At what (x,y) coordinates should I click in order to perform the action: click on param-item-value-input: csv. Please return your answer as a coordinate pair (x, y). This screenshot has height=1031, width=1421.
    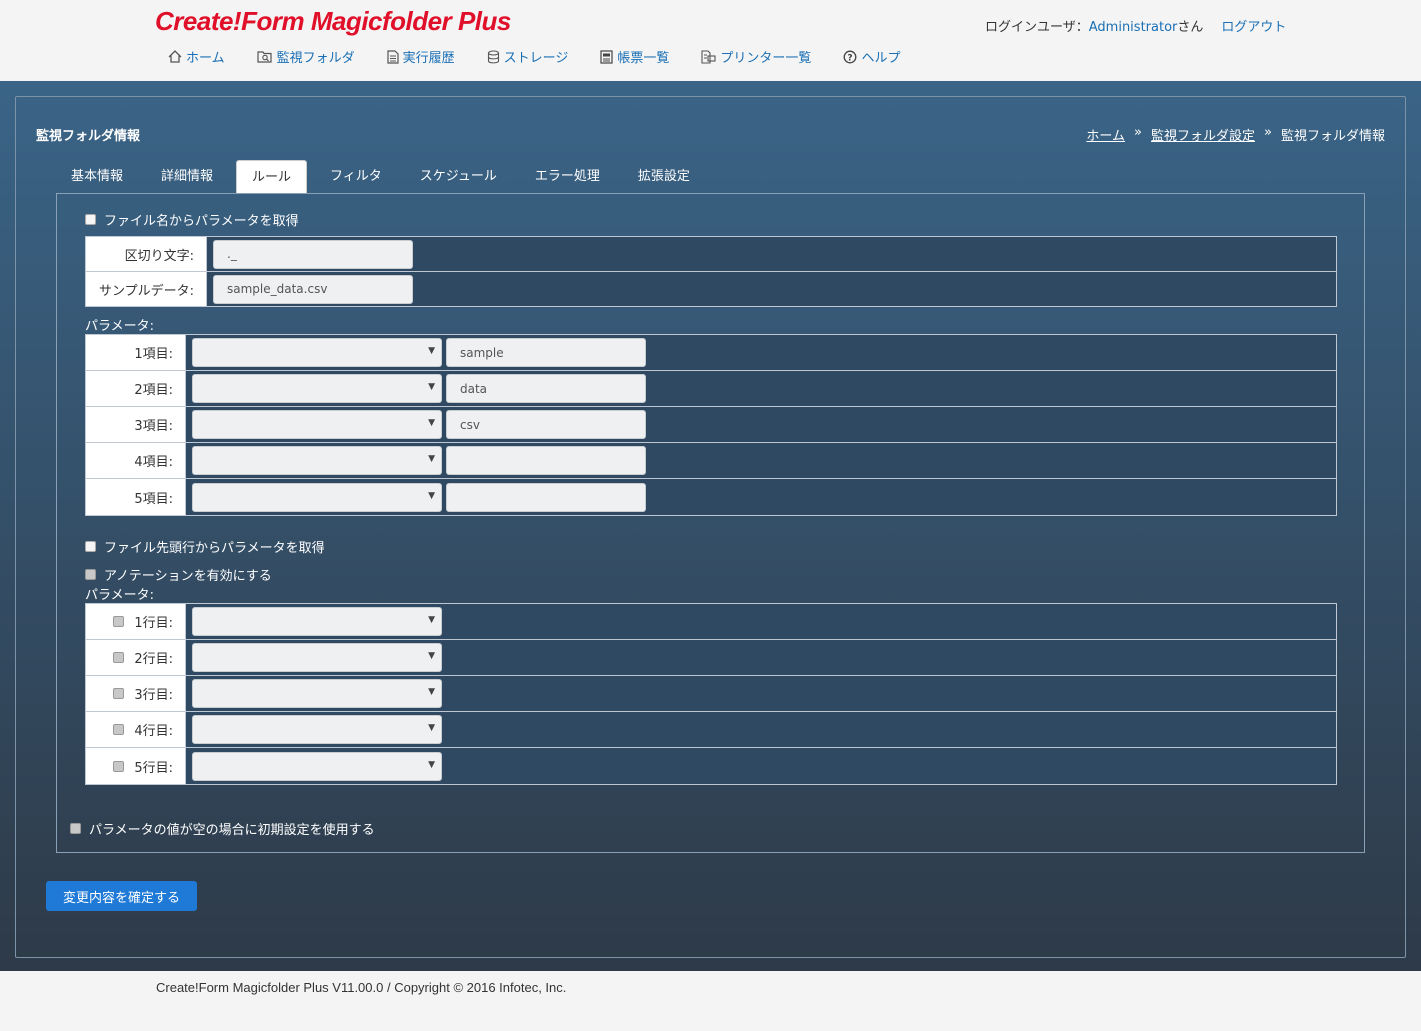
    Looking at the image, I should click on (546, 424).